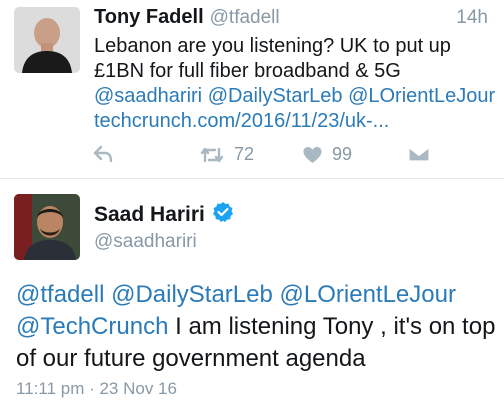 The width and height of the screenshot is (504, 414). Describe the element at coordinates (96, 389) in the screenshot. I see `tweet-timestamp: 11:11 pm · 23 Nov 16` at that location.